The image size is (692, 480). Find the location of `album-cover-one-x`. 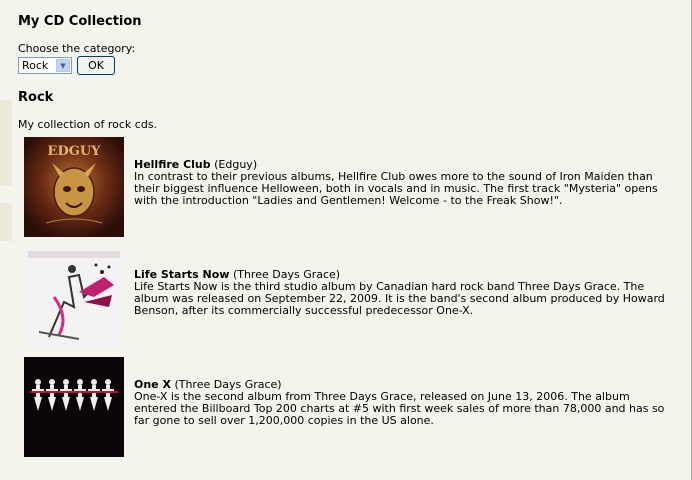

album-cover-one-x is located at coordinates (74, 407).